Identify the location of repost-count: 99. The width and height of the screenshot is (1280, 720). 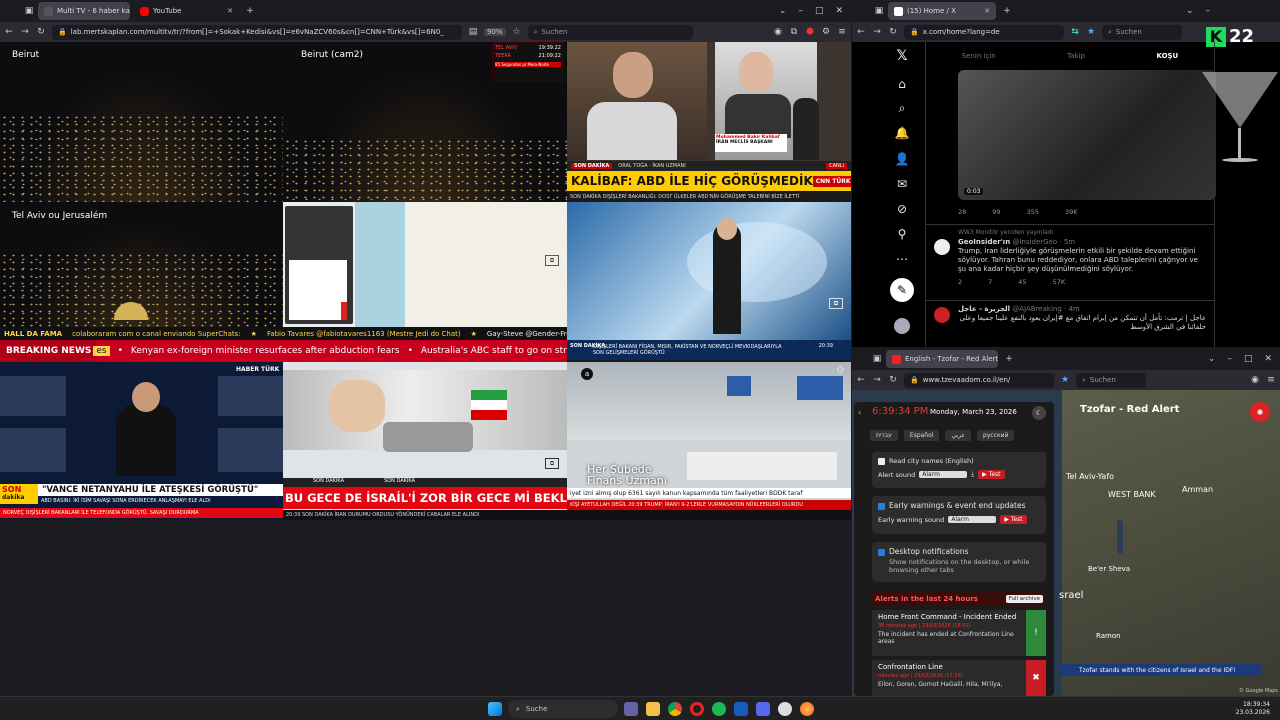
(996, 212).